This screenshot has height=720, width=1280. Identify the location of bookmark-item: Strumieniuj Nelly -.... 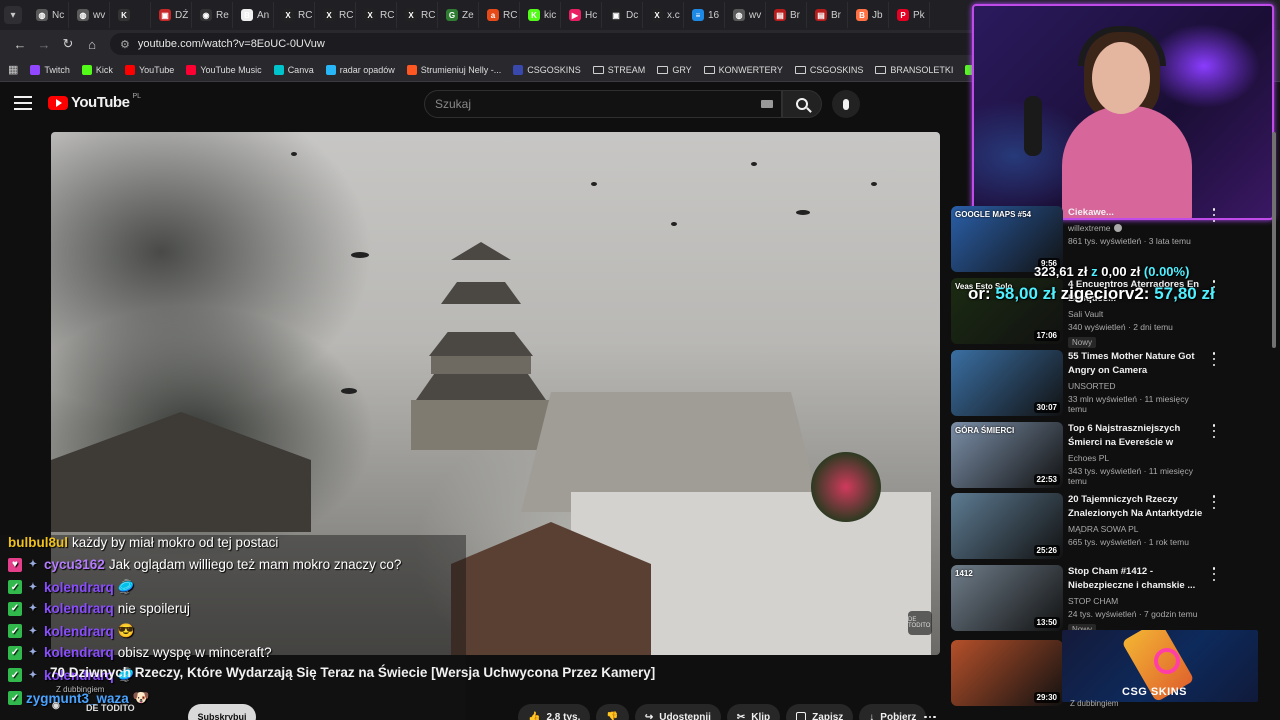
(453, 69).